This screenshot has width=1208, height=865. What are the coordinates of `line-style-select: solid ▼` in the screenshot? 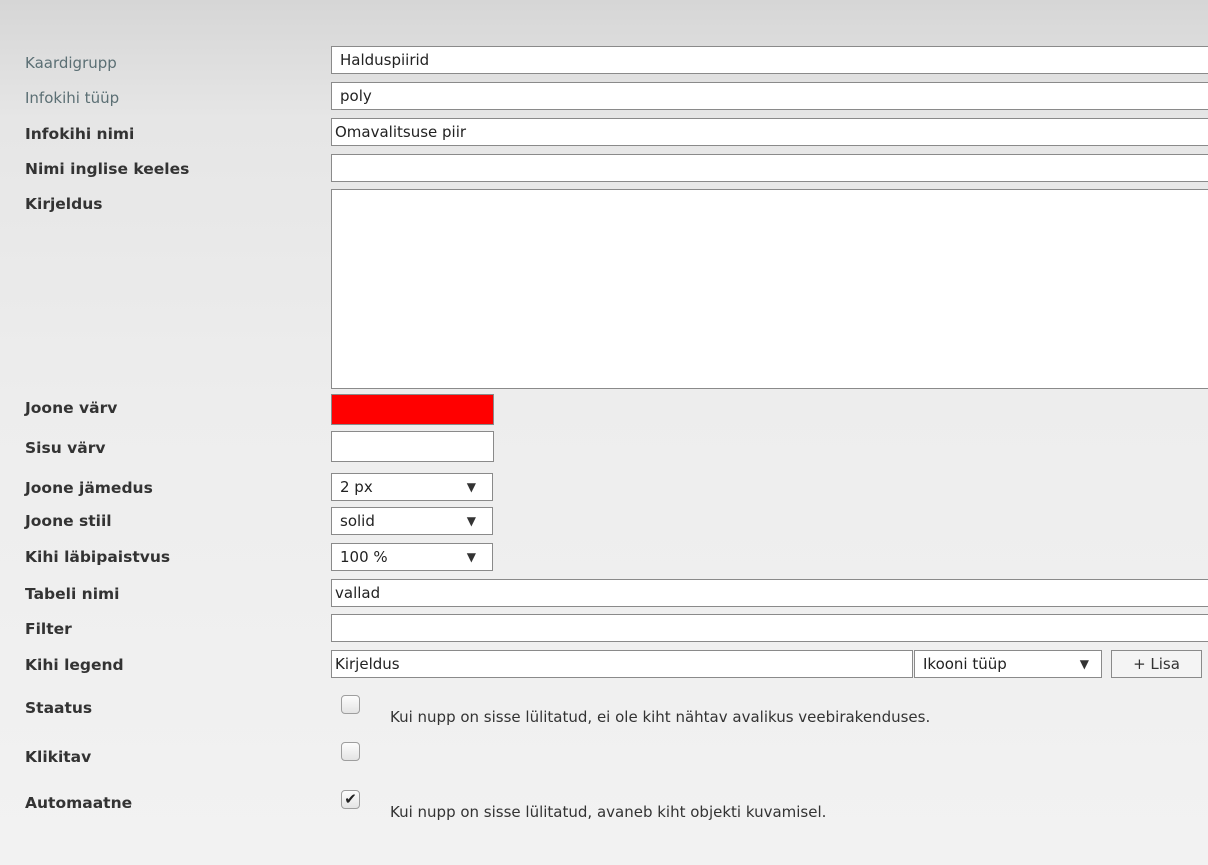 It's located at (412, 521).